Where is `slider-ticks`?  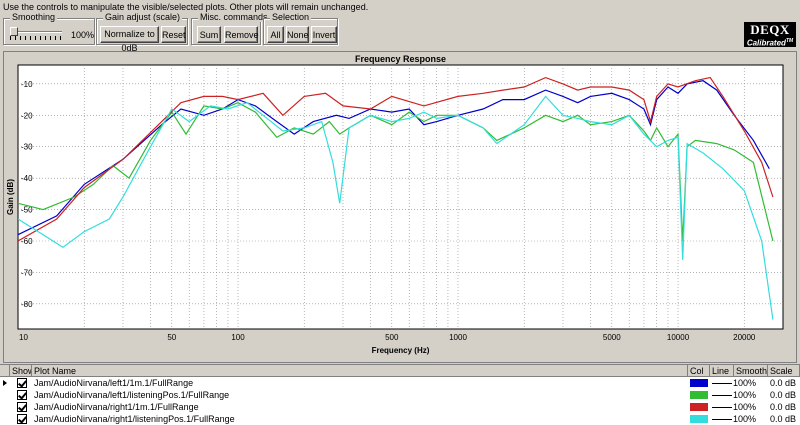 slider-ticks is located at coordinates (36, 38).